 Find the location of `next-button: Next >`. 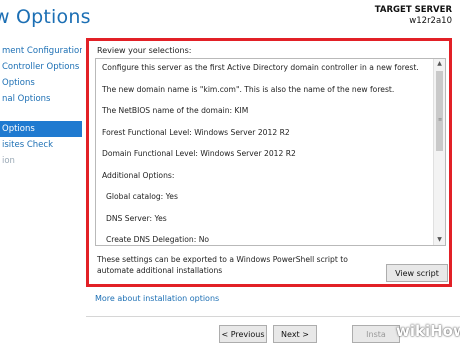

next-button: Next > is located at coordinates (295, 334).